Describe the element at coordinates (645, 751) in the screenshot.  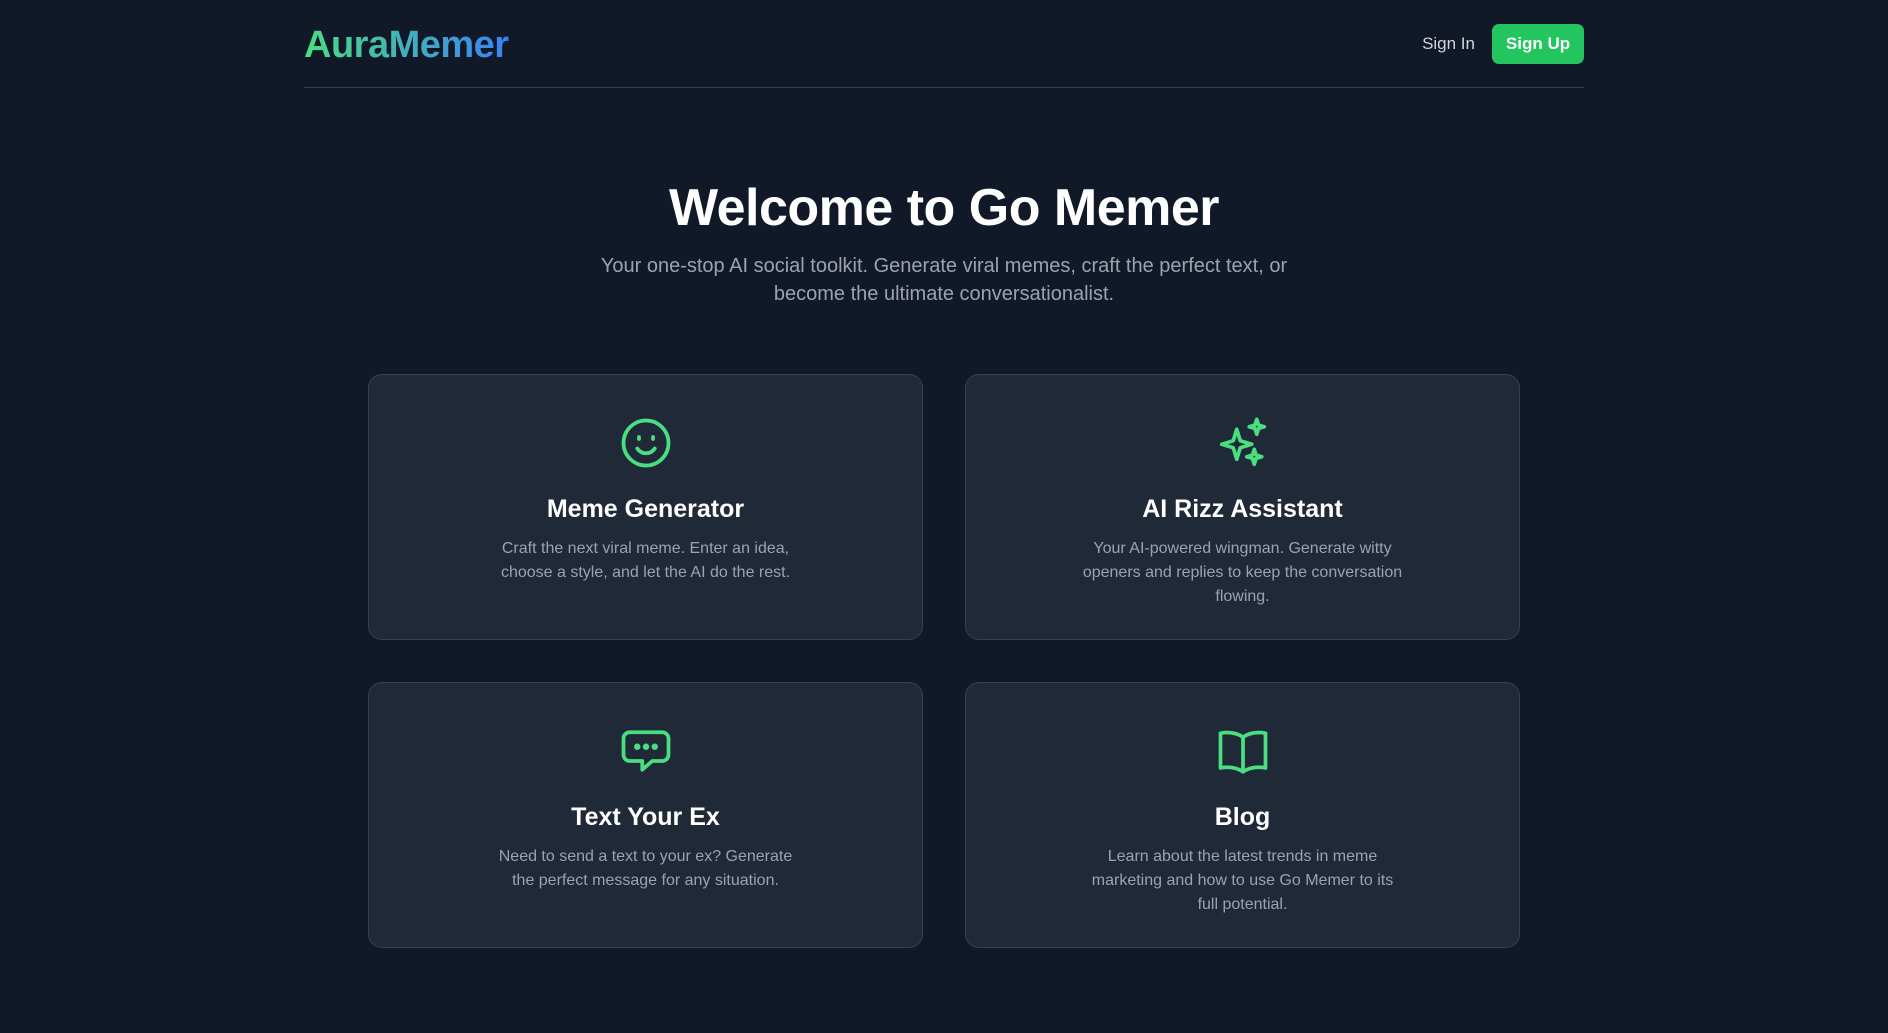
I see `chat-bubble-icon` at that location.